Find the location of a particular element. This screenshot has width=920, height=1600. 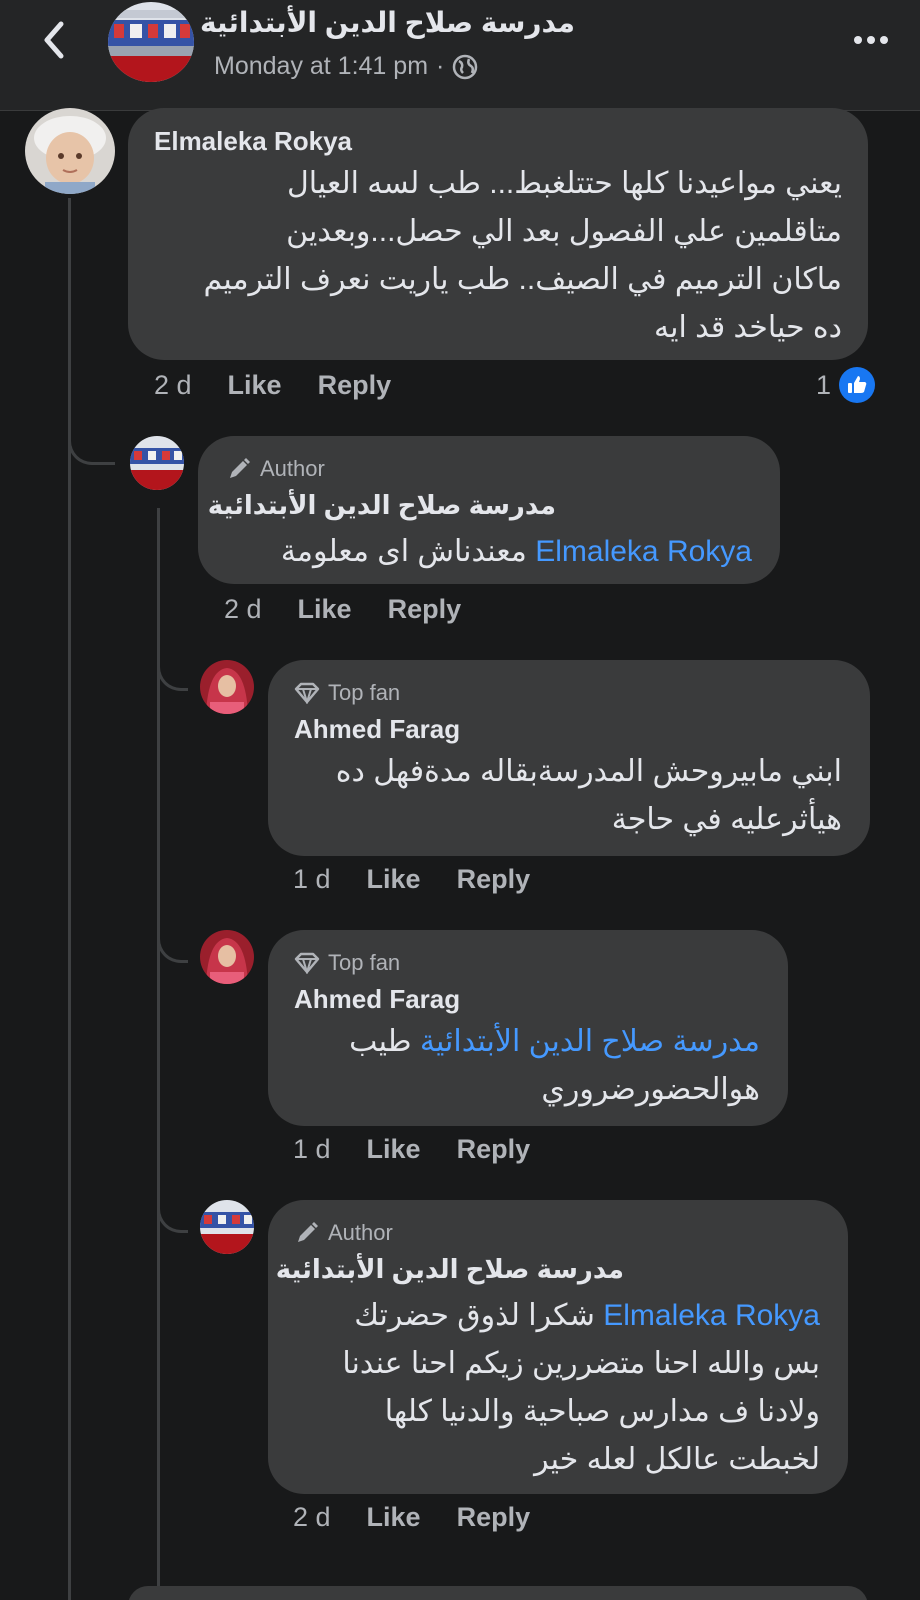

comment-text: Elmaleka Rokya معندناش اى معلومة is located at coordinates (516, 552).